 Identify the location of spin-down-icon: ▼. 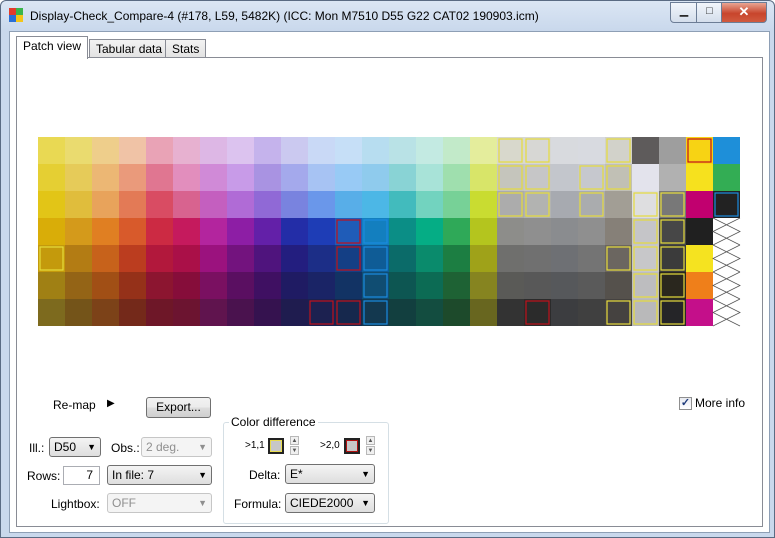
(370, 450).